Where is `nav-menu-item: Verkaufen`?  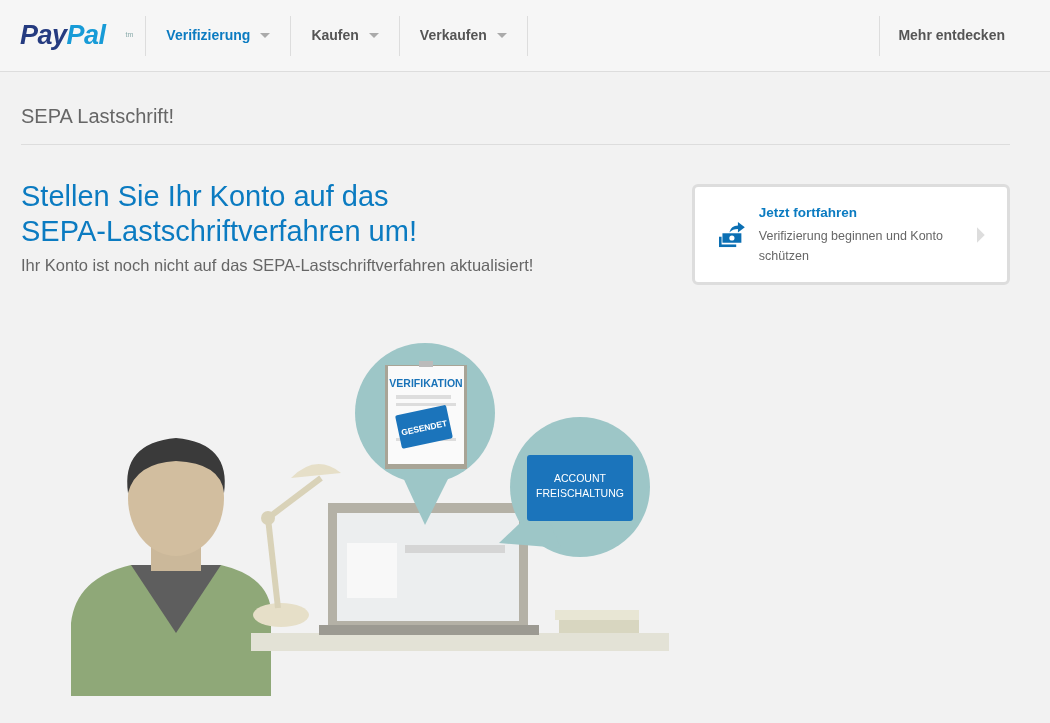 nav-menu-item: Verkaufen is located at coordinates (463, 35).